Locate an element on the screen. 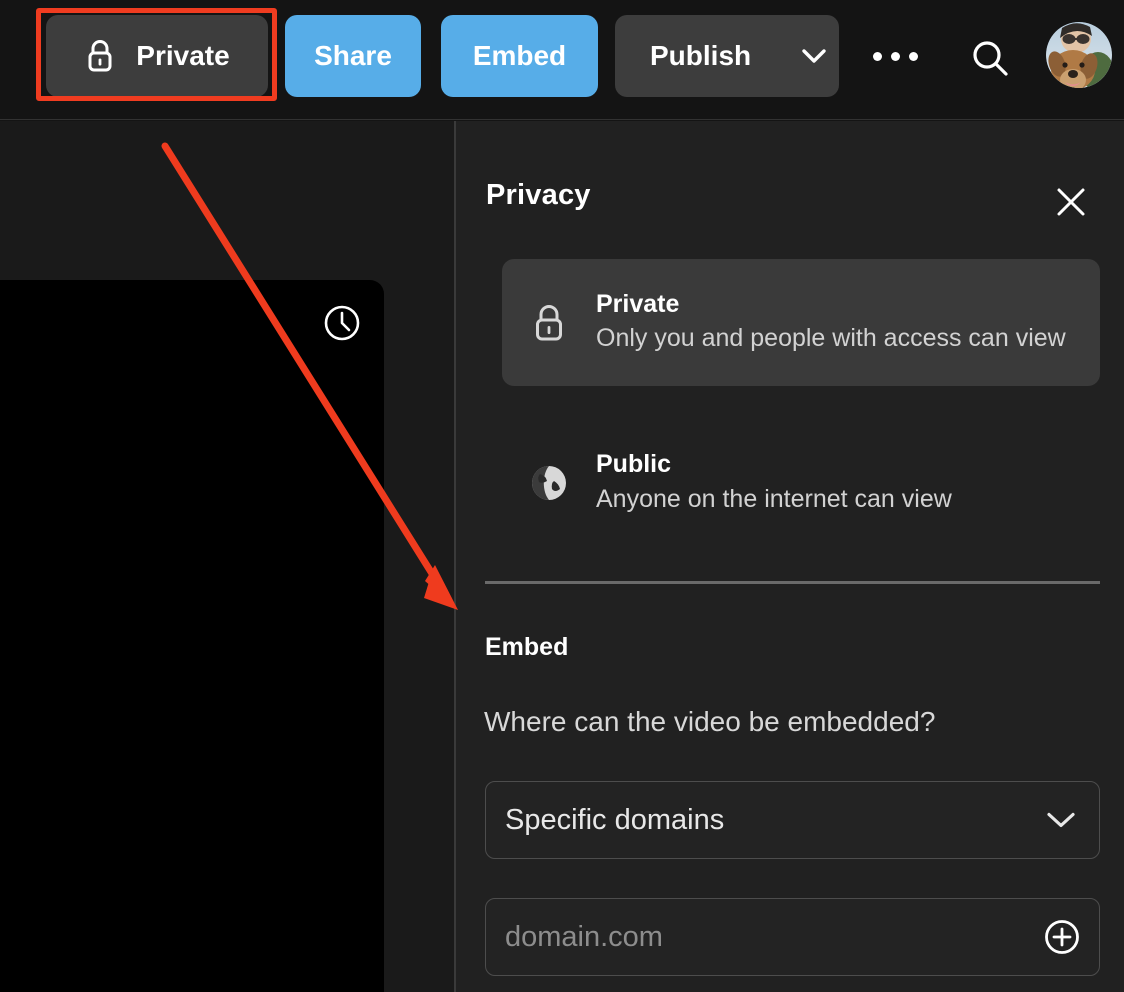 The width and height of the screenshot is (1124, 992). privacy-option-text: Public Anyone on the internet can view is located at coordinates (848, 483).